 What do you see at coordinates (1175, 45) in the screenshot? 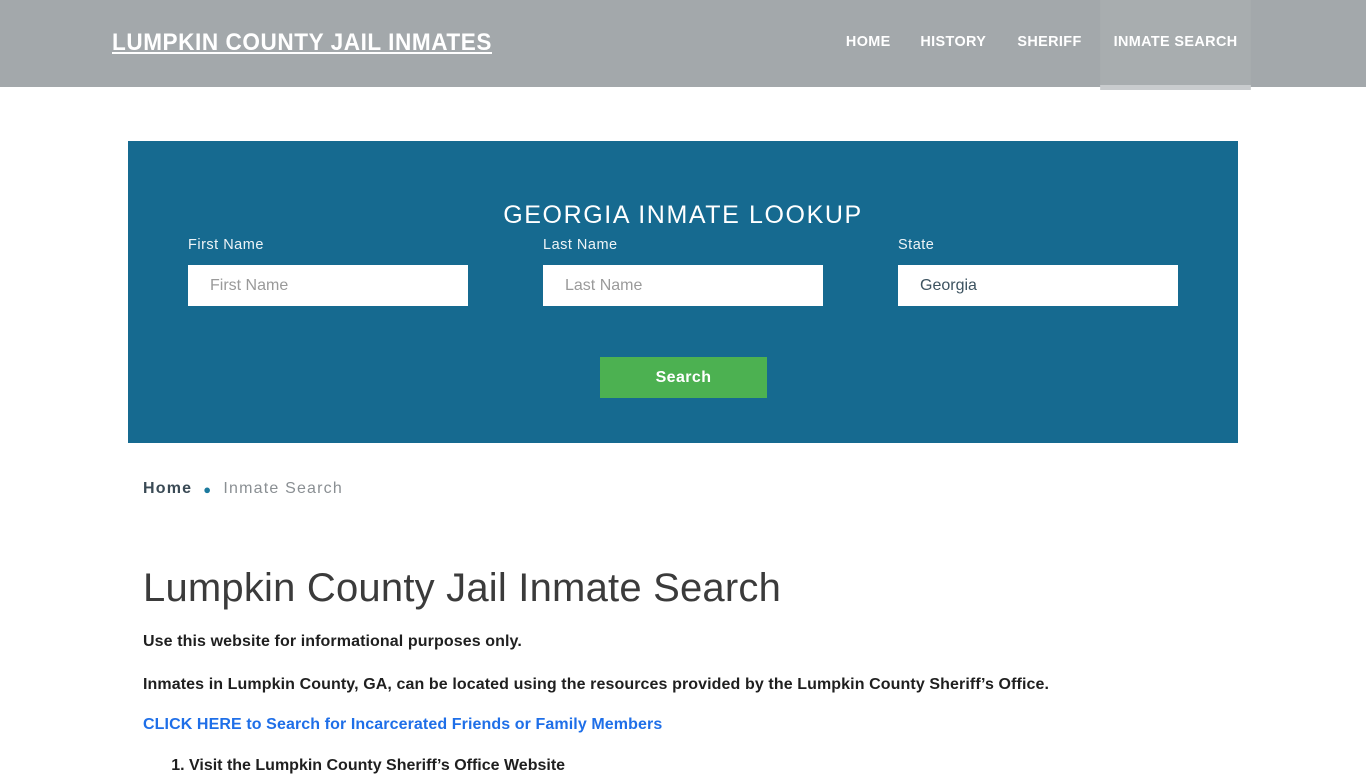
I see `nav-item-inmate-search: INMATE SEARCH` at bounding box center [1175, 45].